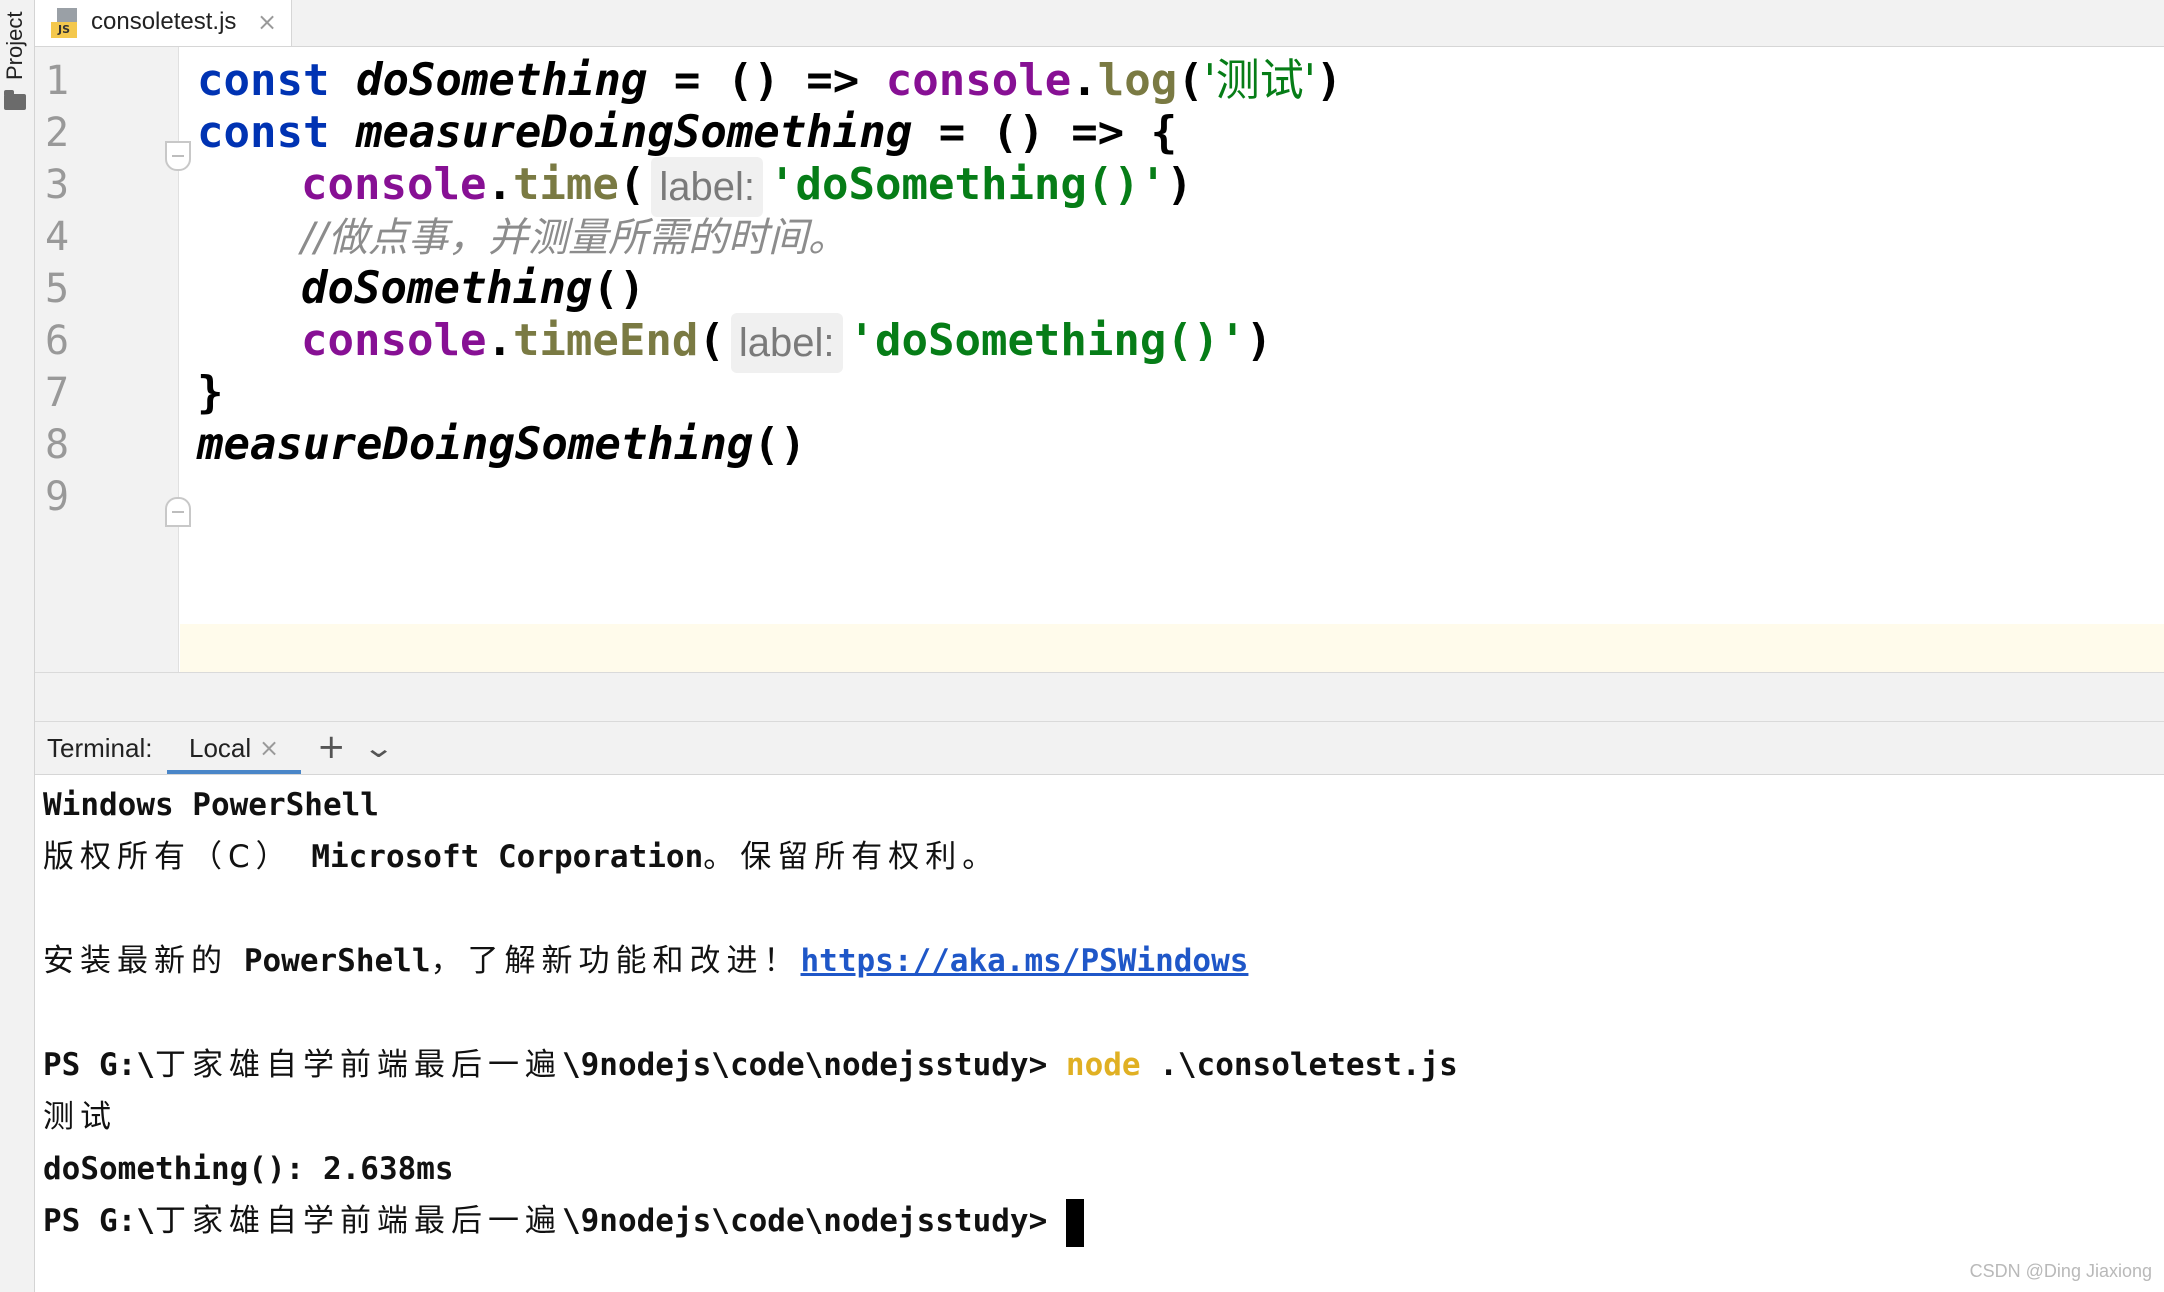 The width and height of the screenshot is (2164, 1292). I want to click on left-tool-strip: Project, so click(17, 646).